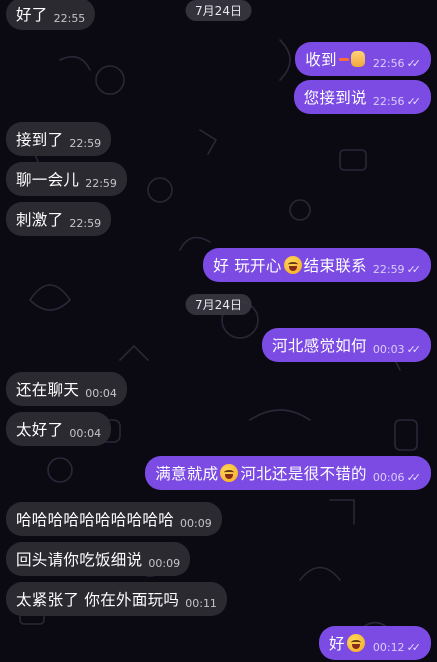  What do you see at coordinates (335, 266) in the screenshot?
I see `message-text: 结束联系` at bounding box center [335, 266].